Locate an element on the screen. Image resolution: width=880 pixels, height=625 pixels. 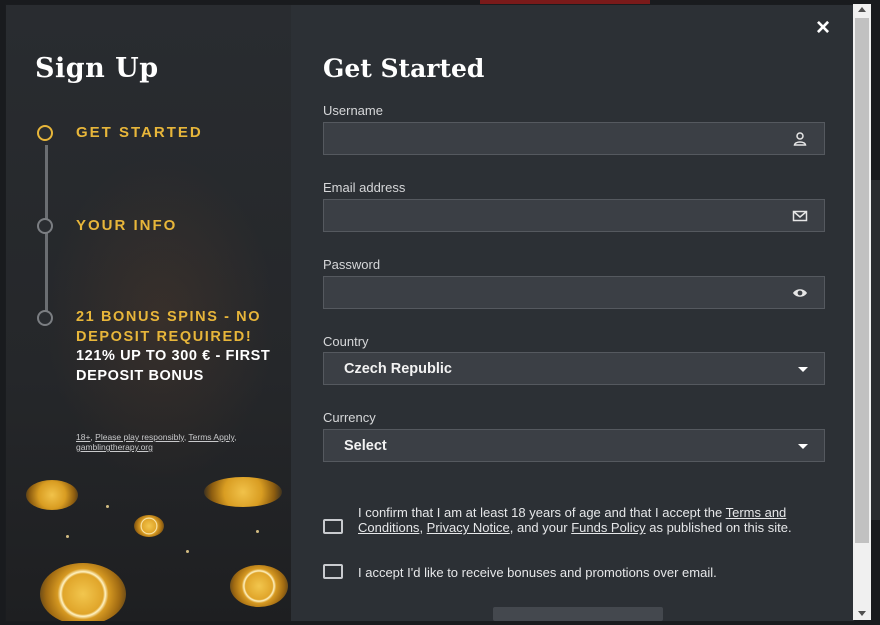
email-field is located at coordinates (574, 215).